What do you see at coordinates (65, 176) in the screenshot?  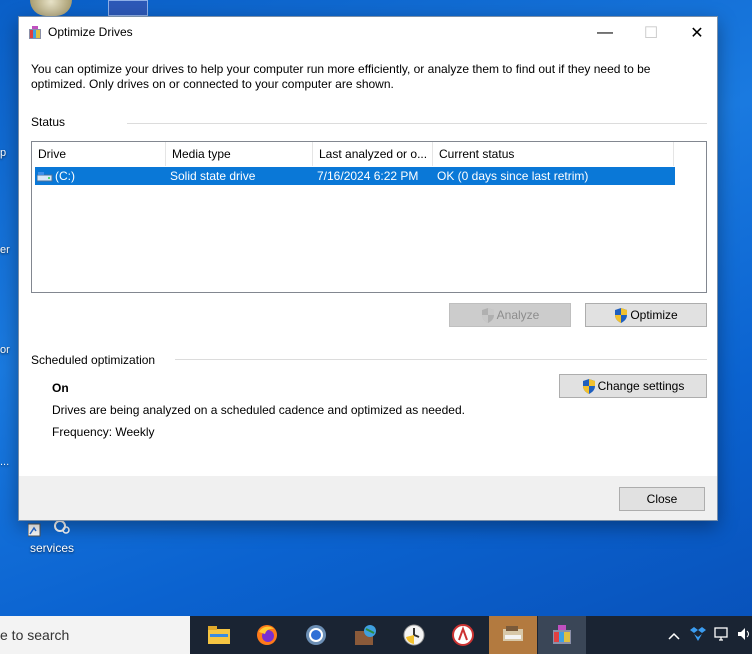 I see `drive-name: (C:)` at bounding box center [65, 176].